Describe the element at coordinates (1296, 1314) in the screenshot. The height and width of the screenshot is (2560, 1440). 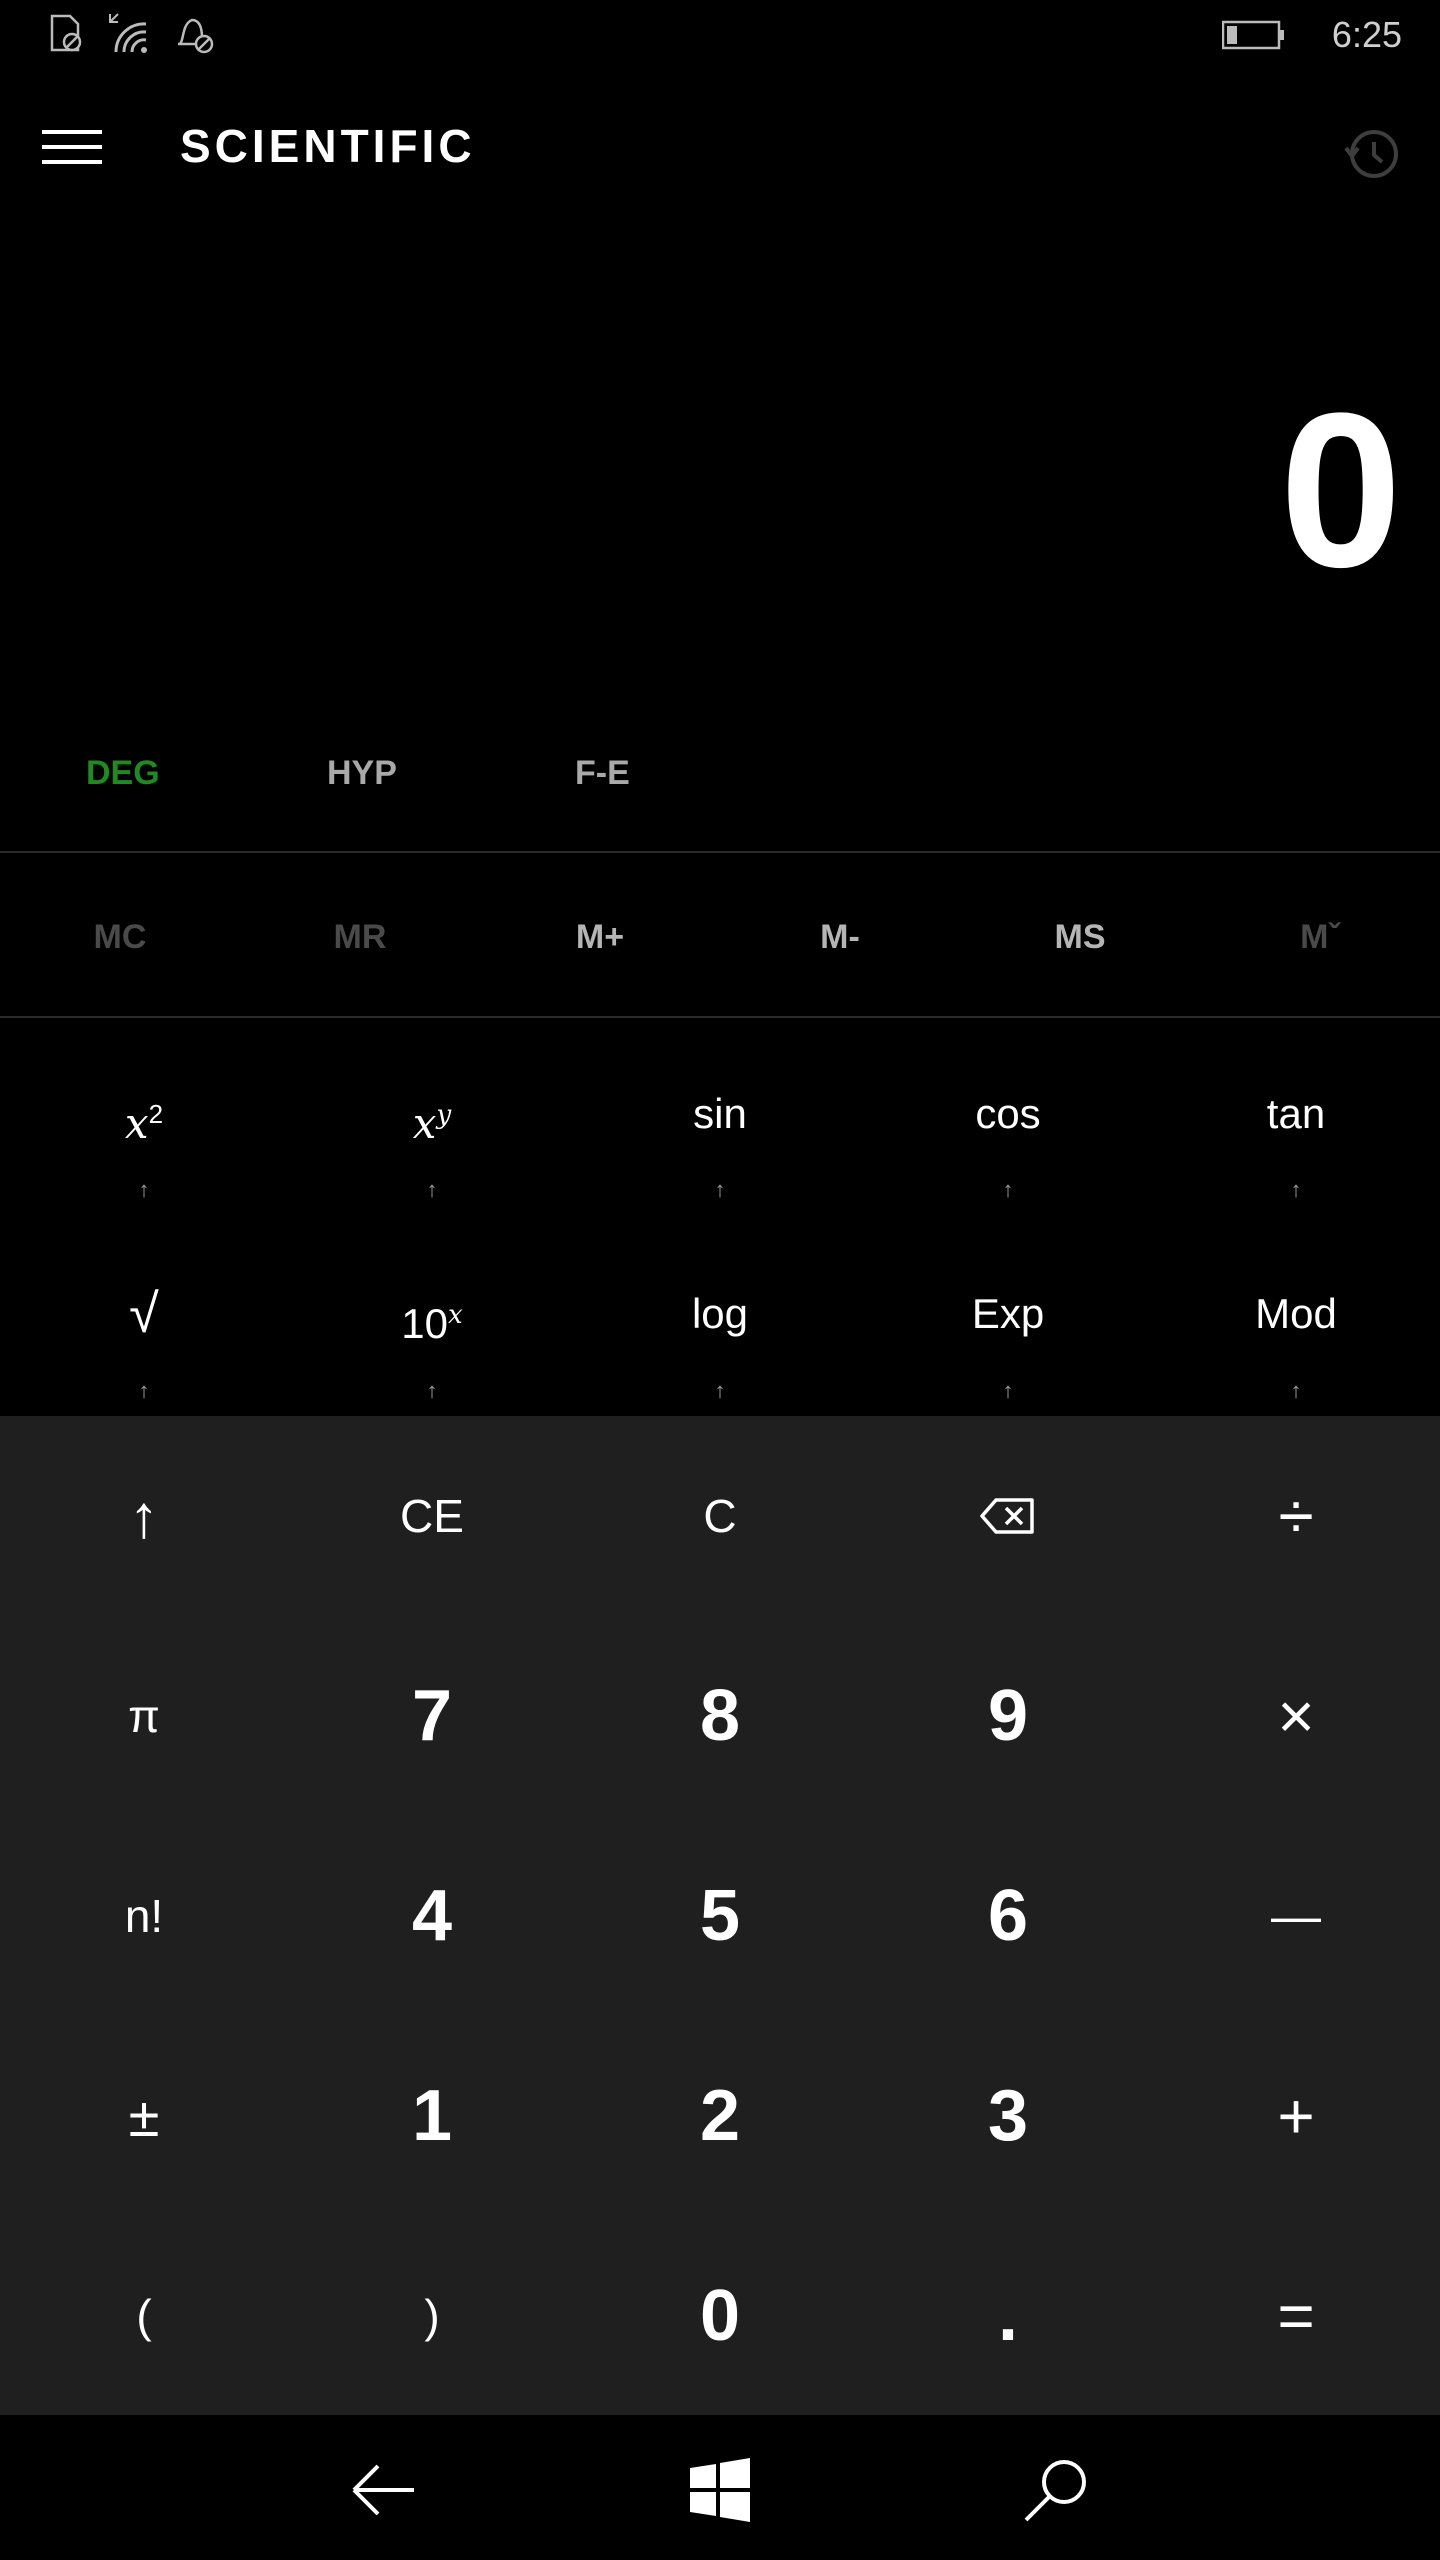
I see `mod-button: Mod` at that location.